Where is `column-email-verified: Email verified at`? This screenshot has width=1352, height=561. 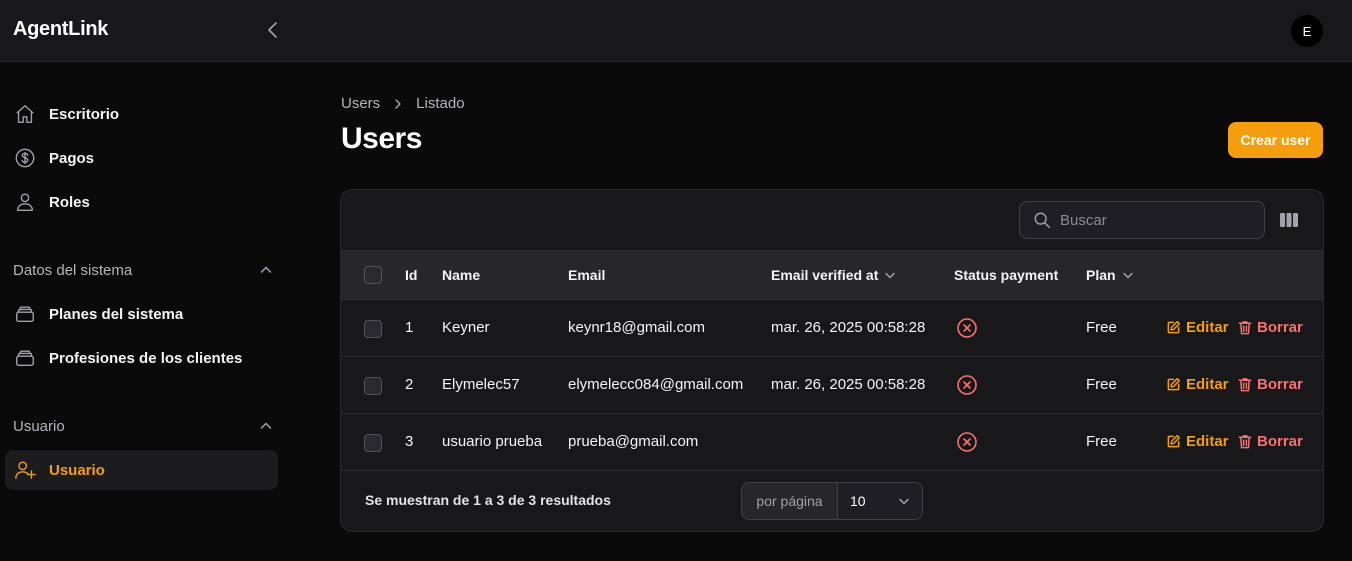 column-email-verified: Email verified at is located at coordinates (833, 275).